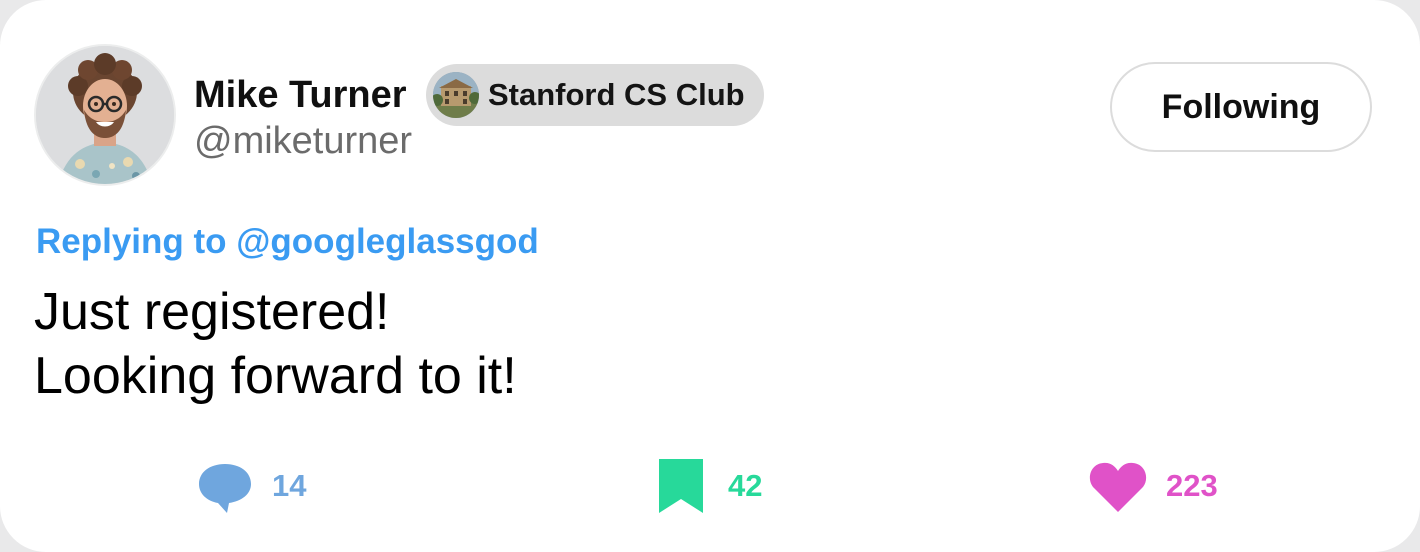 The width and height of the screenshot is (1420, 552). Describe the element at coordinates (1241, 107) in the screenshot. I see `following-button: Following` at that location.